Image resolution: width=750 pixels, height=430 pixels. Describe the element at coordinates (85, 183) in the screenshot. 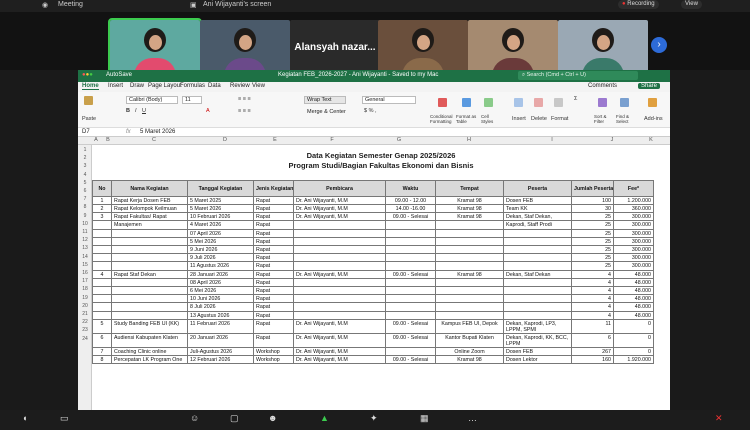

I see `row-number: 5` at that location.